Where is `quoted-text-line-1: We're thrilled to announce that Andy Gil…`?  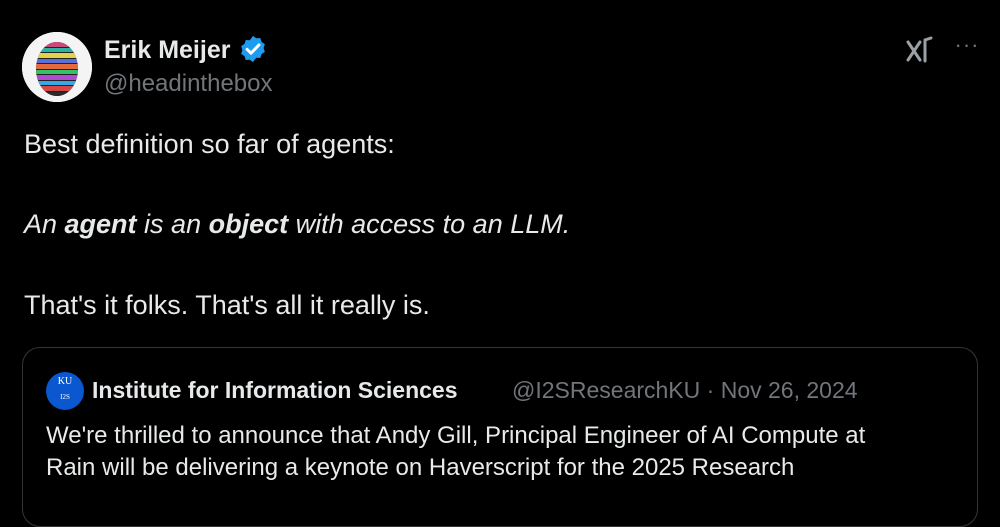
quoted-text-line-1: We're thrilled to announce that Andy Gil… is located at coordinates (456, 435).